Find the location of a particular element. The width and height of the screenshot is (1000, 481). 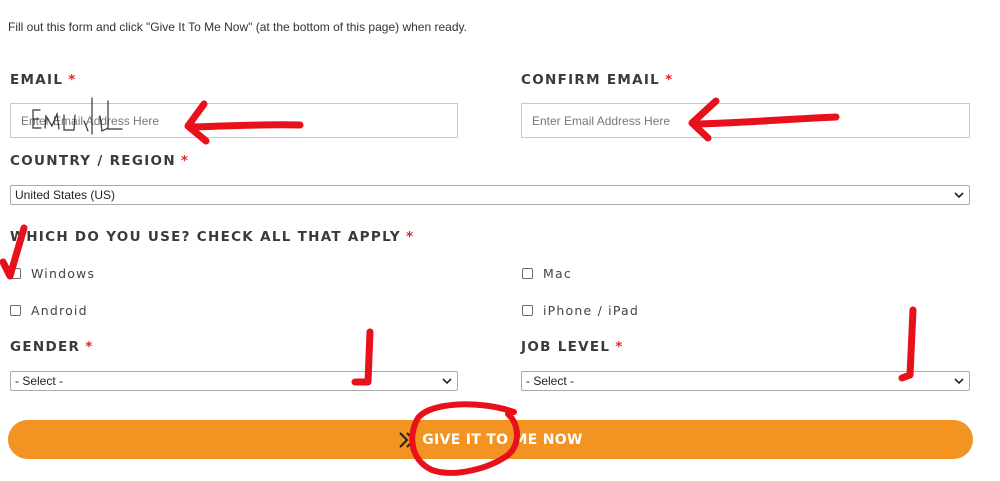

checkbox-windows: Windows is located at coordinates (52, 273).